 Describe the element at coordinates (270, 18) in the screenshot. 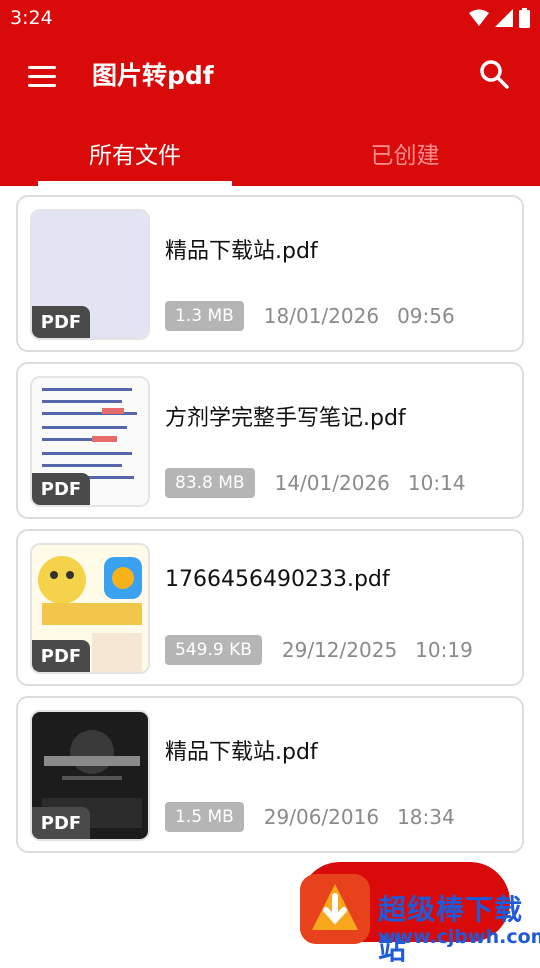

I see `status-bar: 3:24` at that location.